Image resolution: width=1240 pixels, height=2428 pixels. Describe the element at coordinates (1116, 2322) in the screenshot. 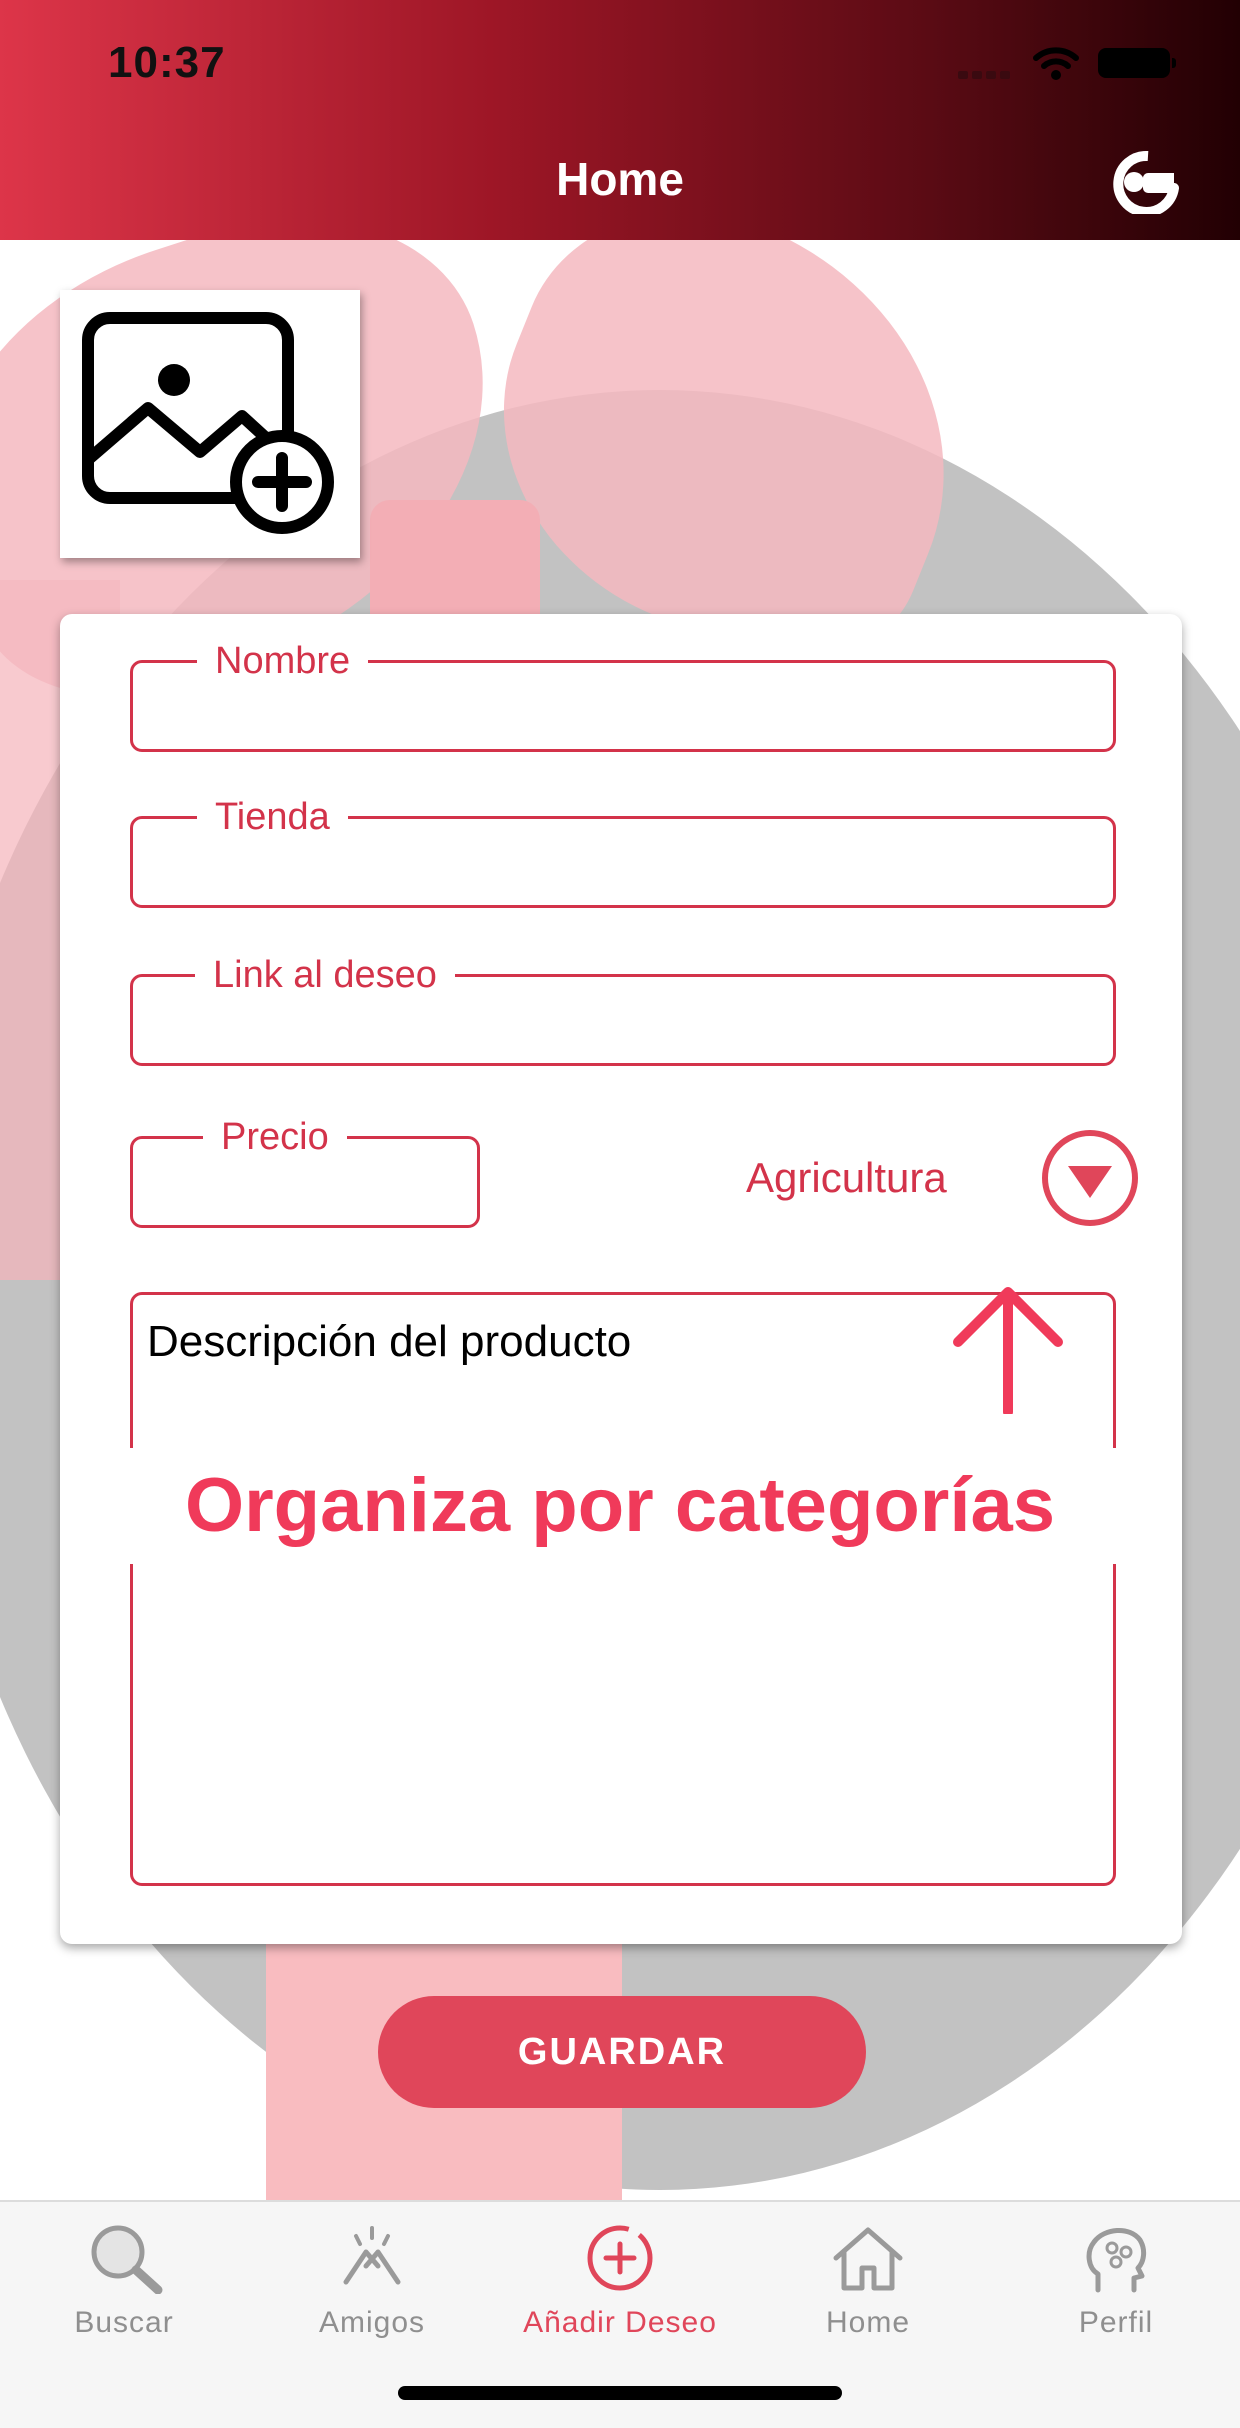

I see `tab-perfil-label: Perfil` at that location.